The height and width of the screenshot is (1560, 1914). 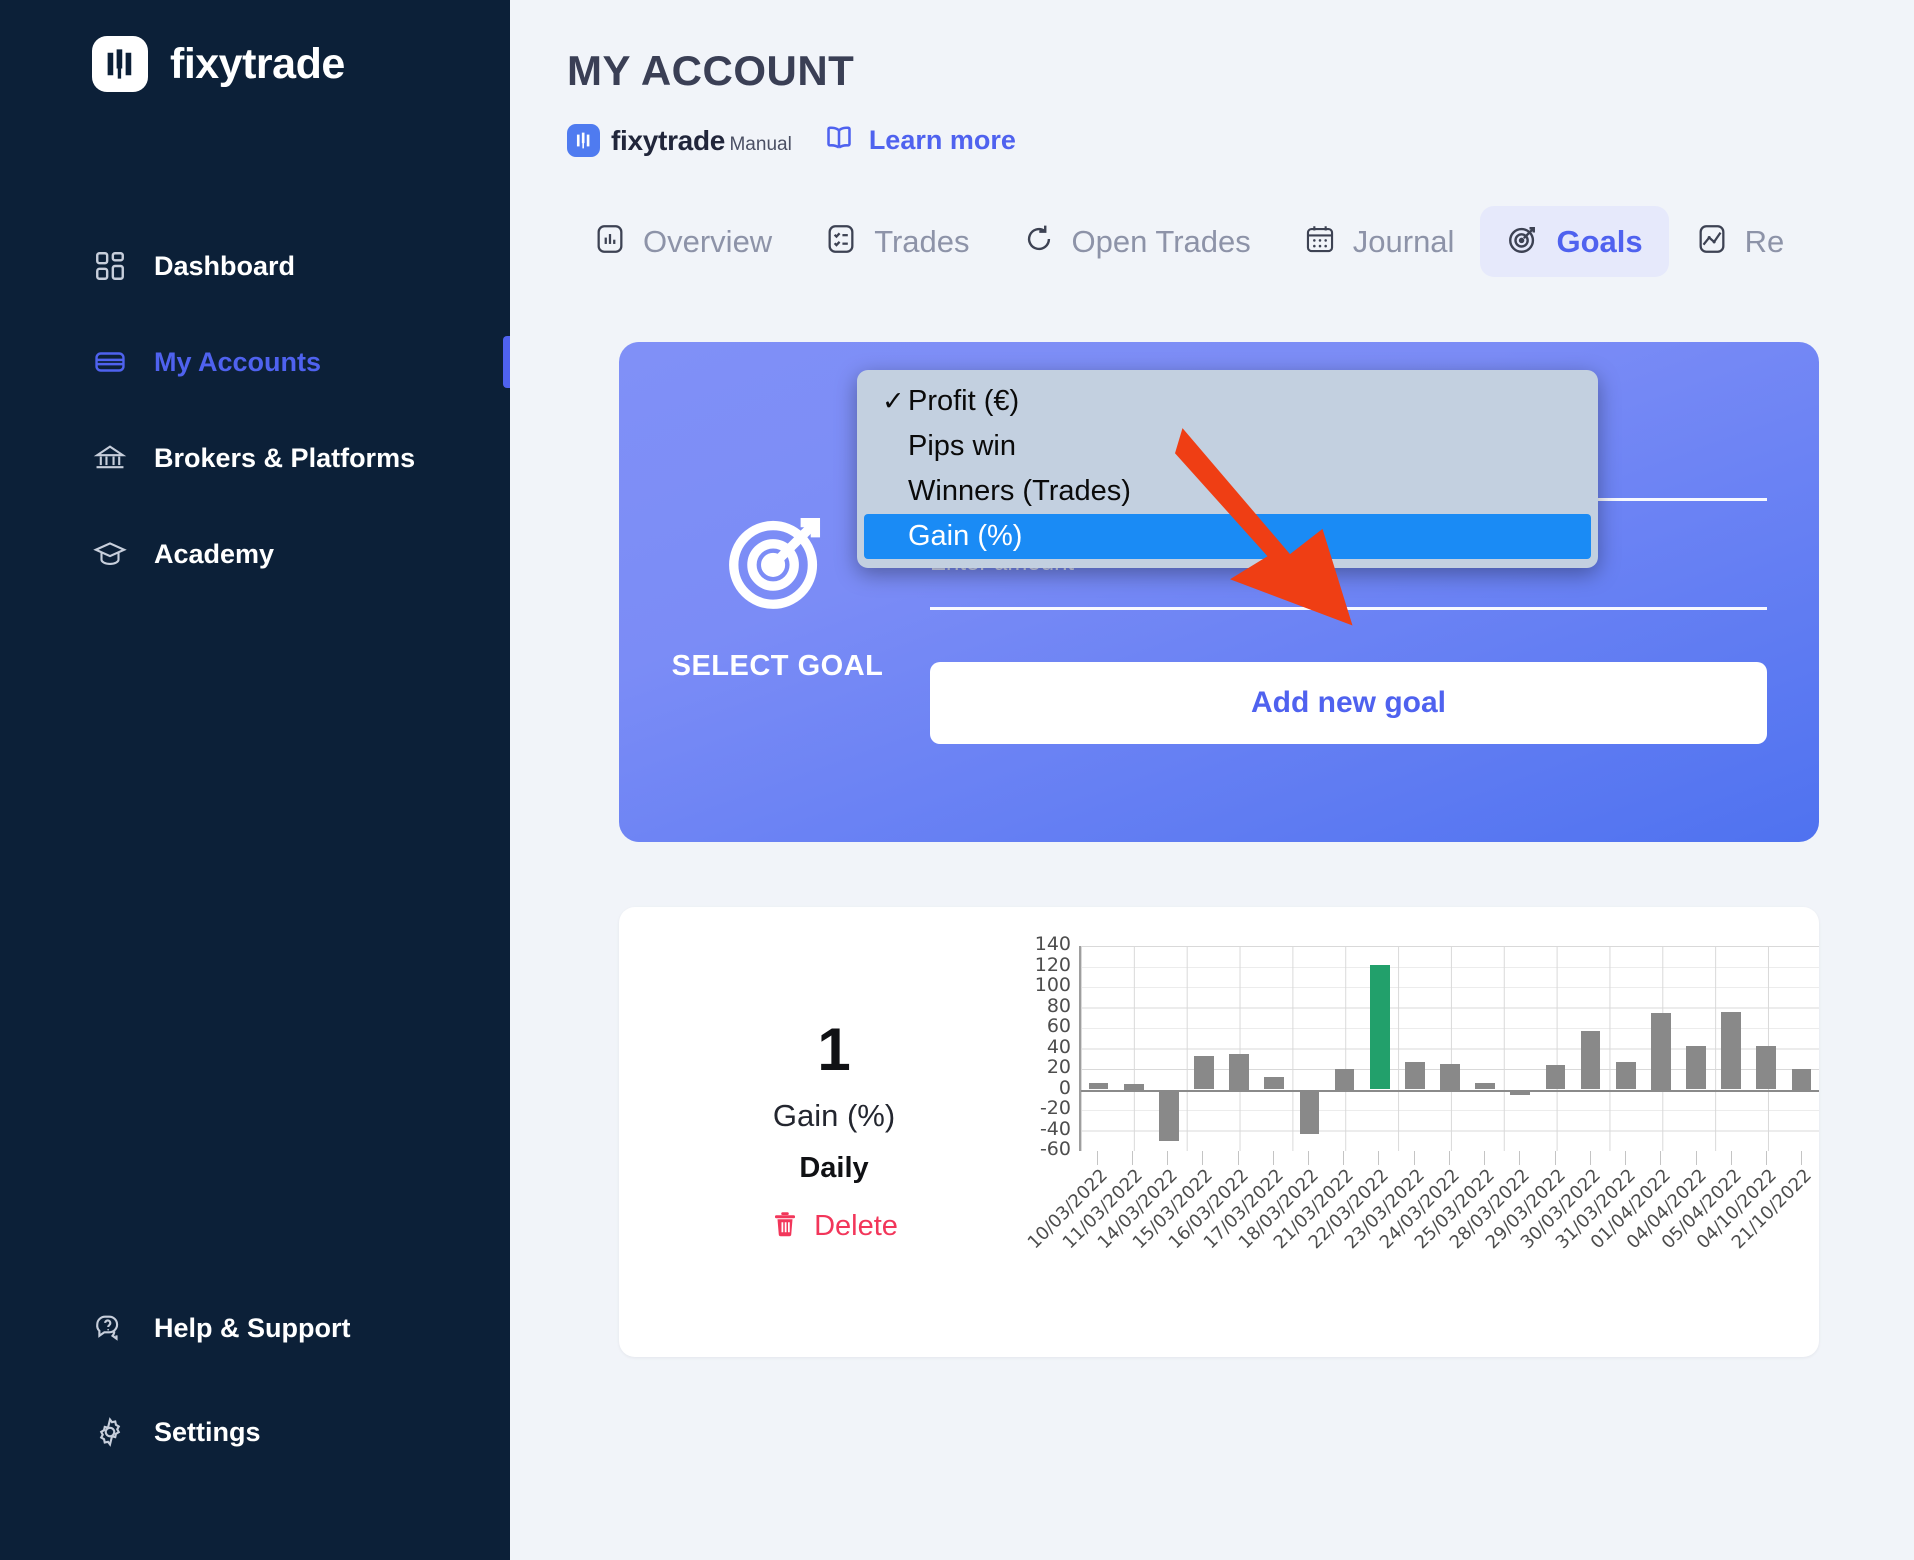 What do you see at coordinates (110, 1432) in the screenshot?
I see `gear-icon` at bounding box center [110, 1432].